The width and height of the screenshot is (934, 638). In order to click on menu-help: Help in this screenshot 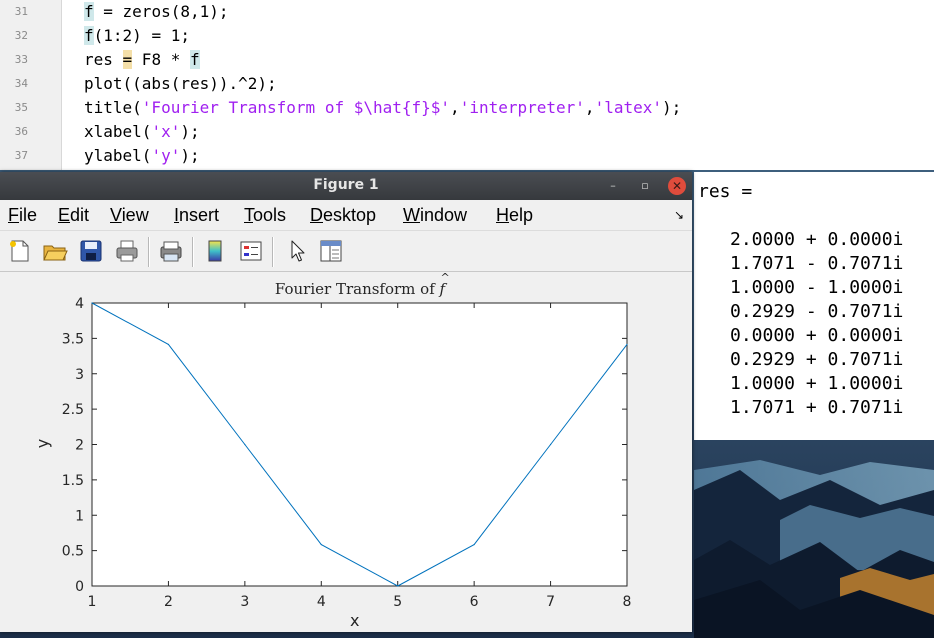, I will do `click(514, 215)`.